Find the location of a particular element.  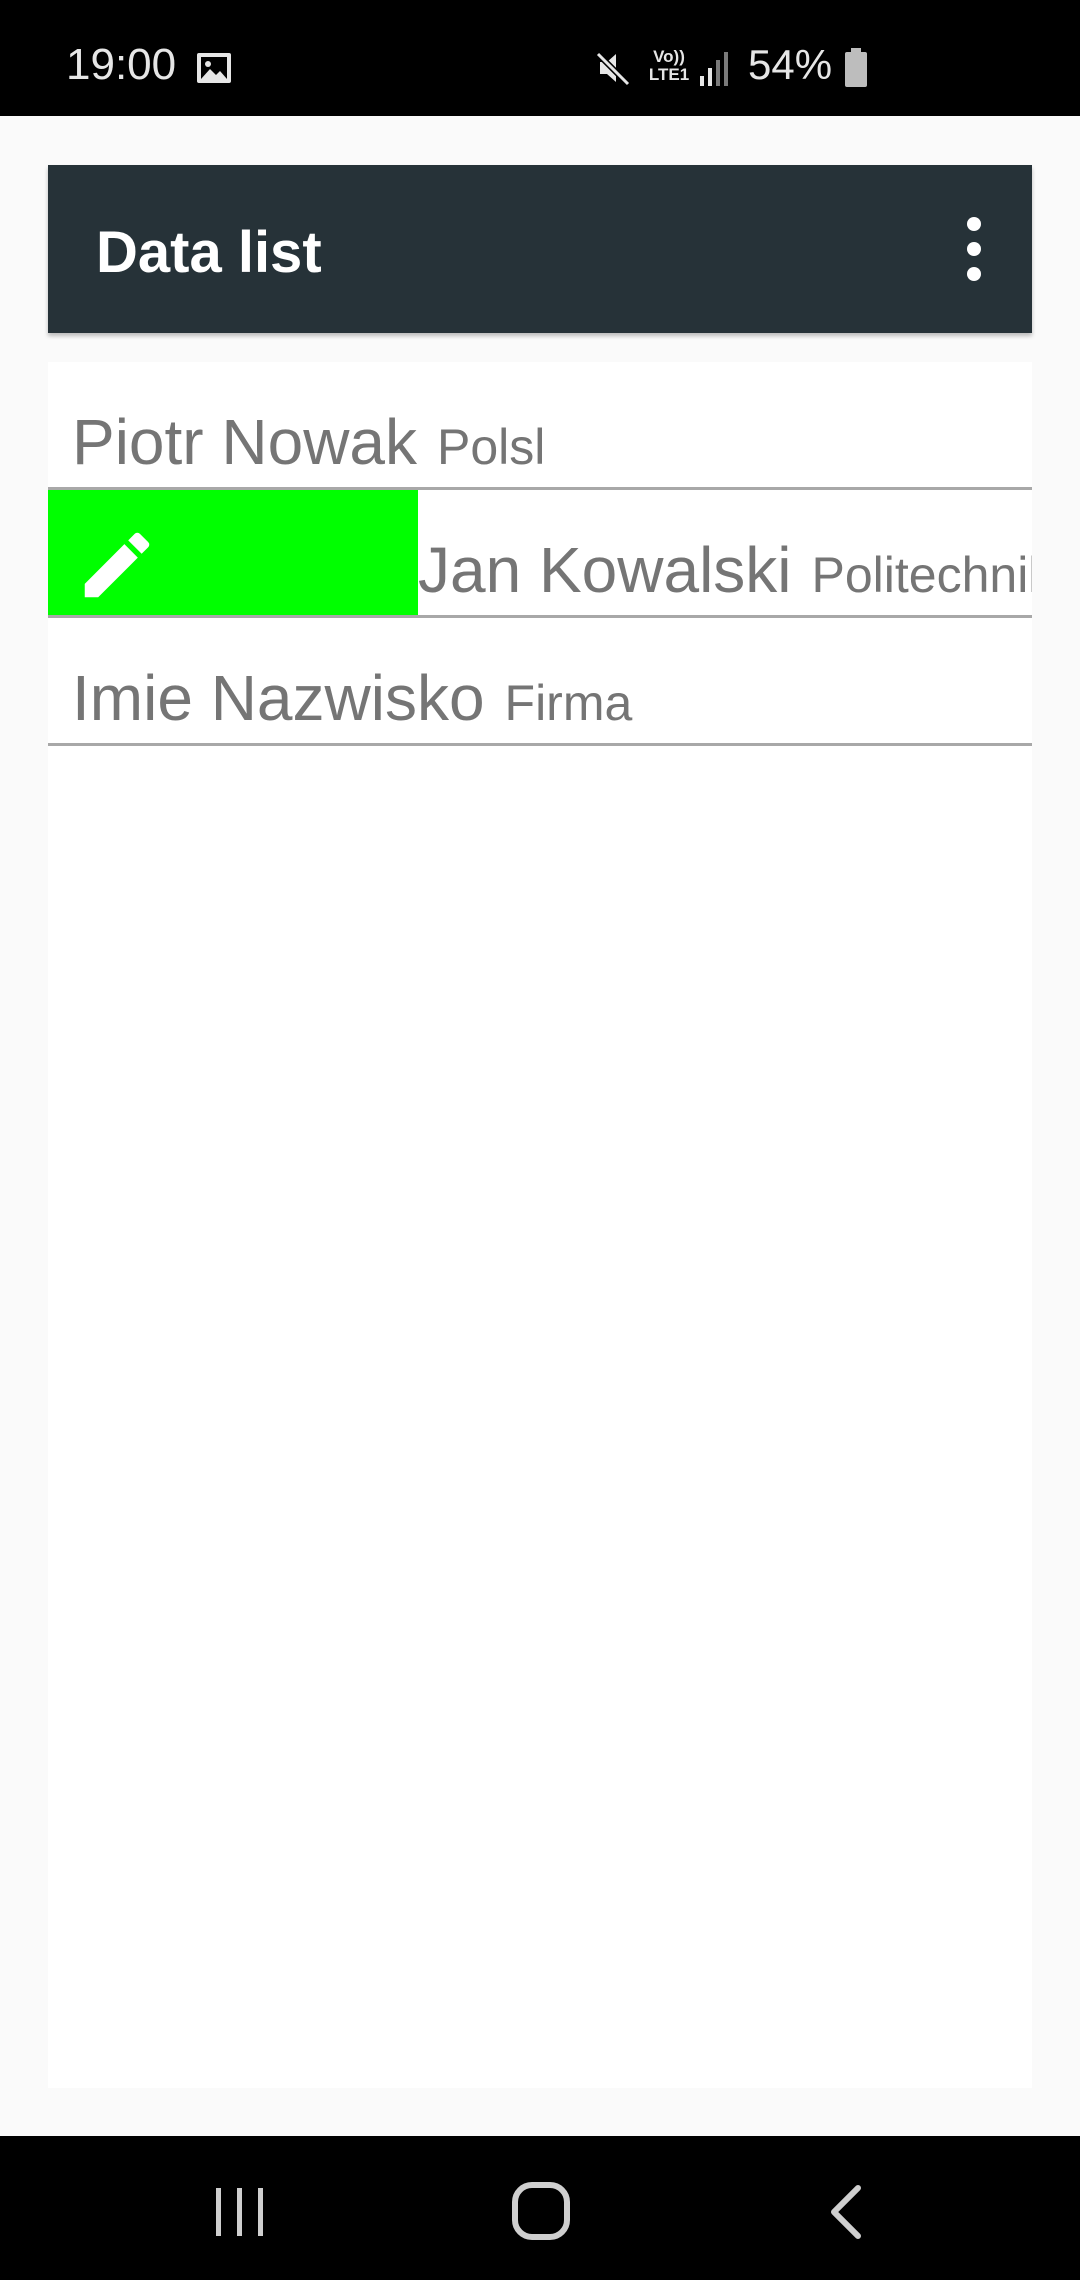

recent-apps-icon is located at coordinates (240, 2212).